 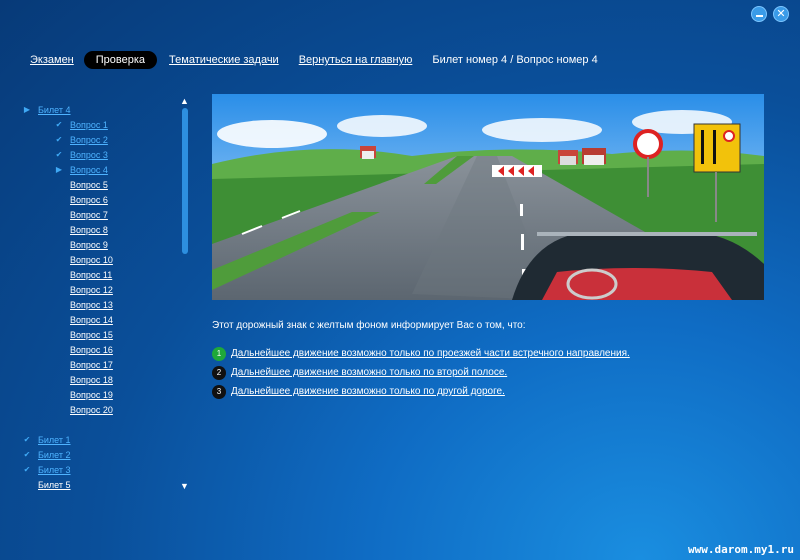 I want to click on nav-topics-link: Тематические задачи, so click(x=224, y=60).